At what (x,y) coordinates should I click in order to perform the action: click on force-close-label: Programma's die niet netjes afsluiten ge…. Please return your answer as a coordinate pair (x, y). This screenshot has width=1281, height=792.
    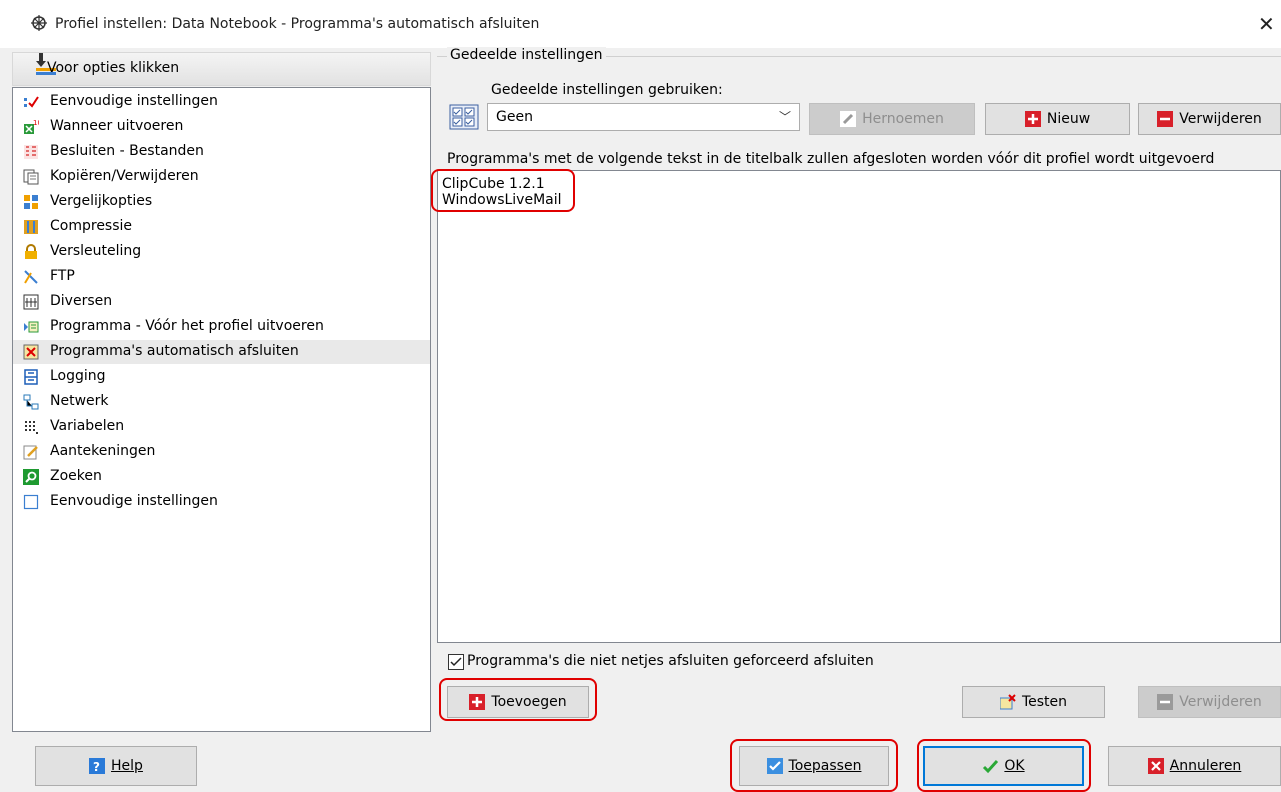
    Looking at the image, I should click on (670, 661).